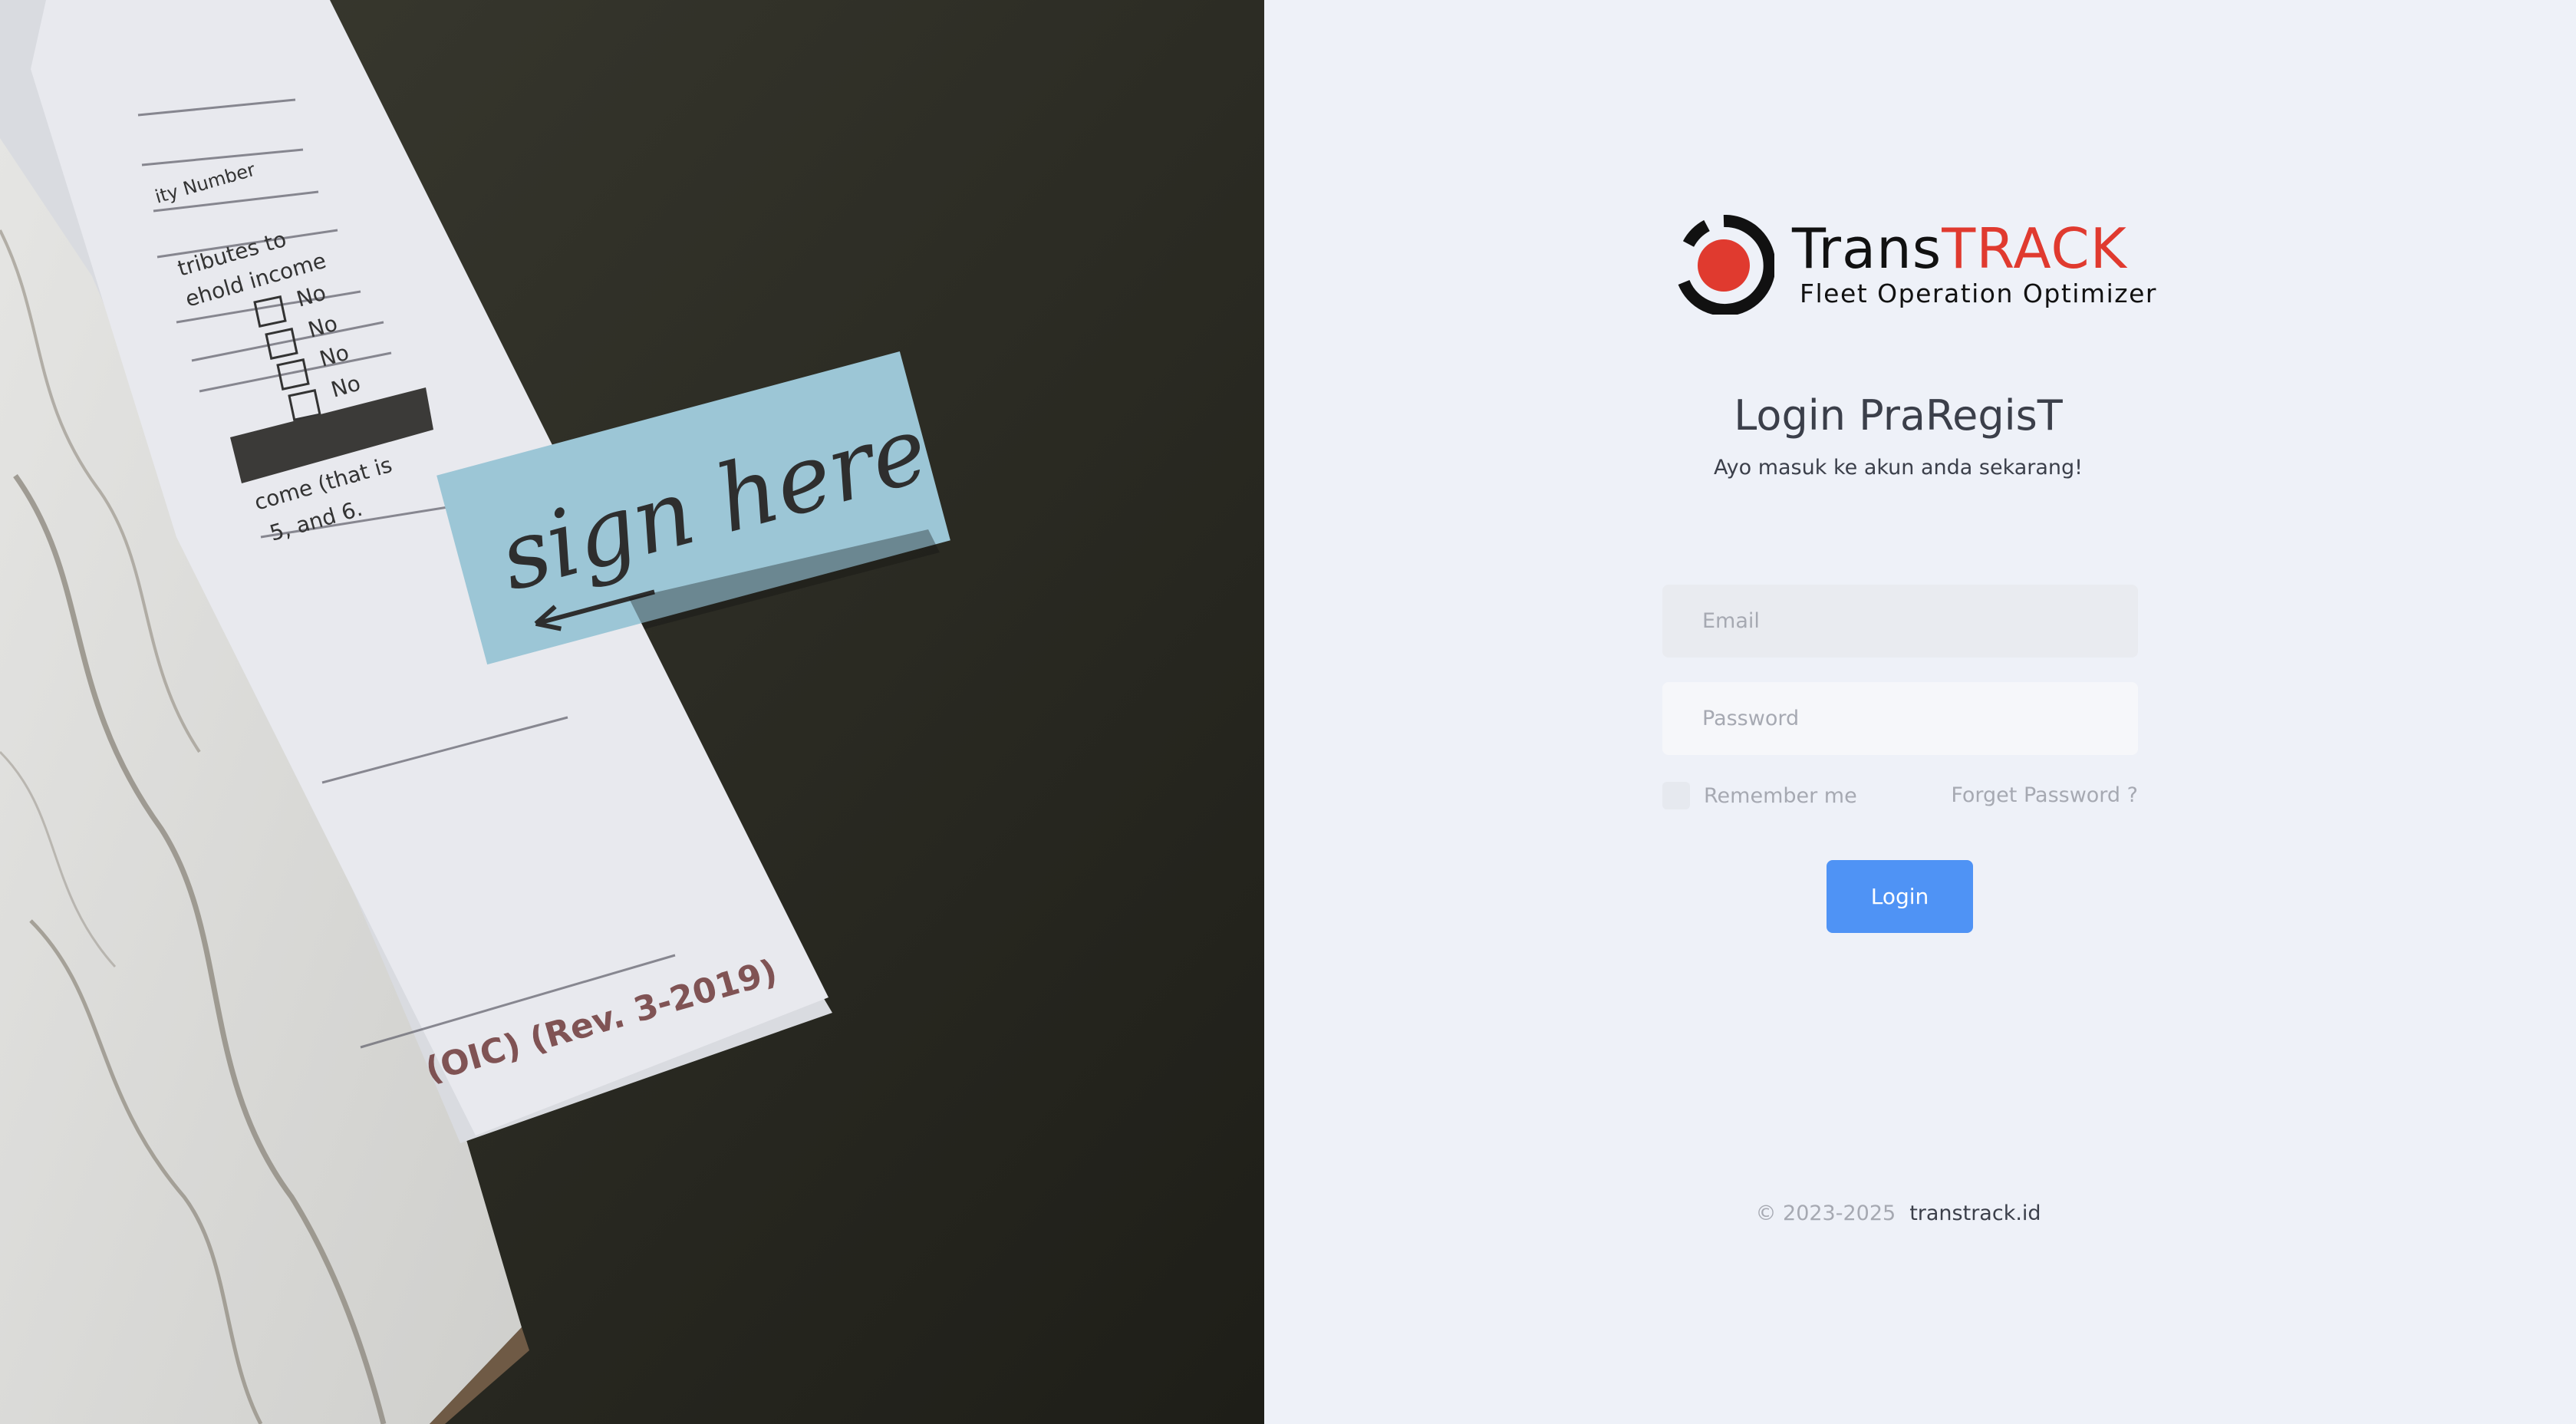 The image size is (2576, 1424). What do you see at coordinates (2034, 249) in the screenshot?
I see `logo-word-track: TRACK` at bounding box center [2034, 249].